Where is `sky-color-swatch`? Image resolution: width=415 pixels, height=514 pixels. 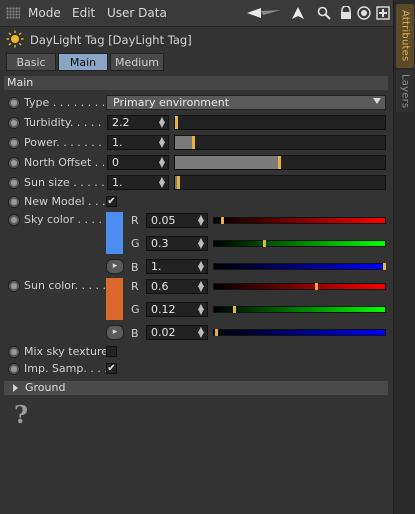 sky-color-swatch is located at coordinates (114, 233).